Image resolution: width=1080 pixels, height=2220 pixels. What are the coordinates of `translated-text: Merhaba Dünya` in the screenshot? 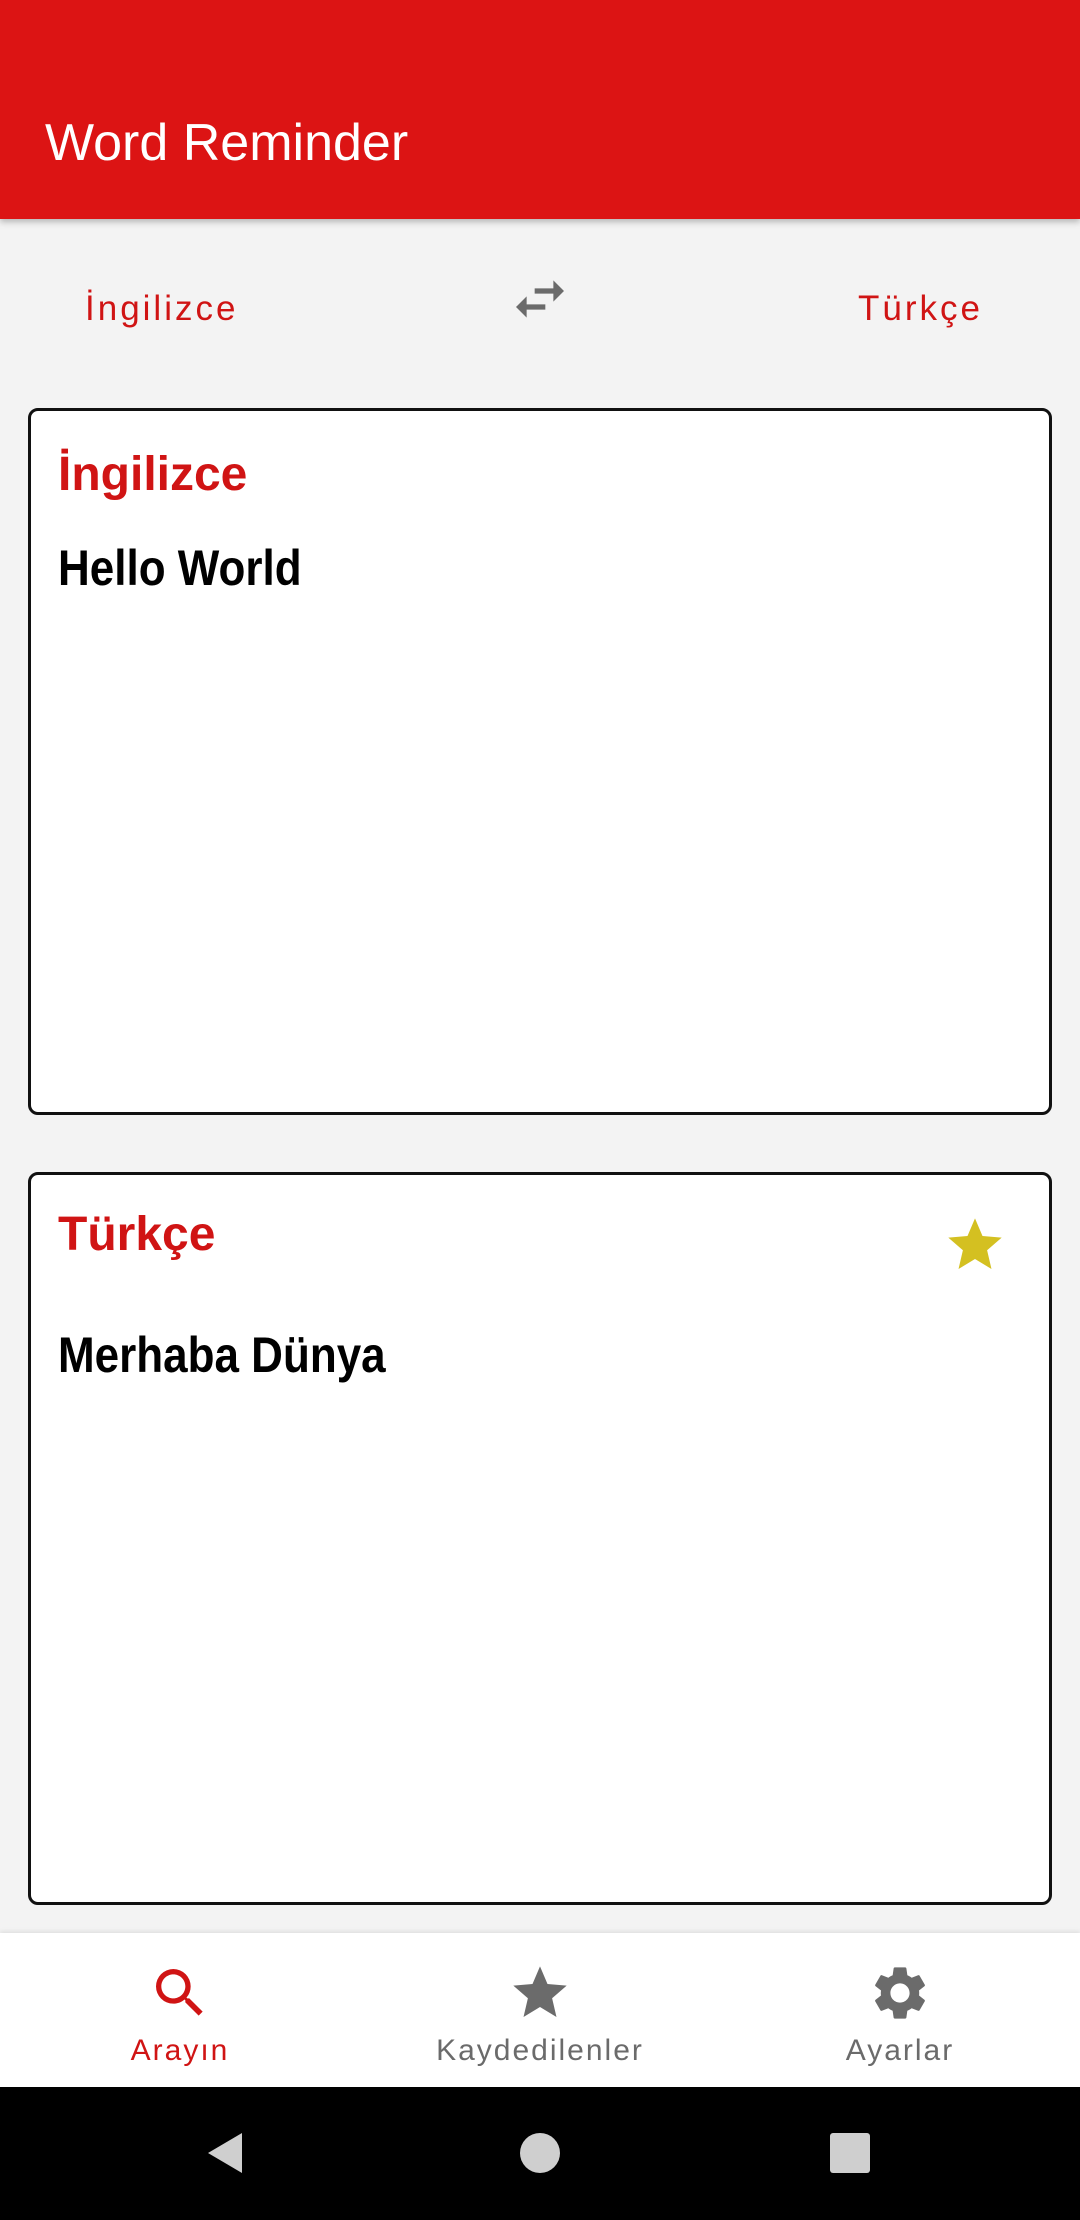 It's located at (222, 1355).